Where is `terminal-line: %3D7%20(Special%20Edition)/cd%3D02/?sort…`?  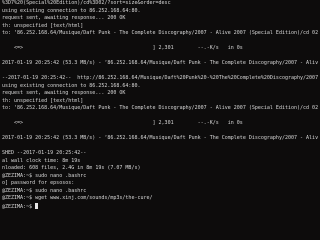 terminal-line: %3D7%20(Special%20Edition)/cd%3D02/?sort… is located at coordinates (86, 3).